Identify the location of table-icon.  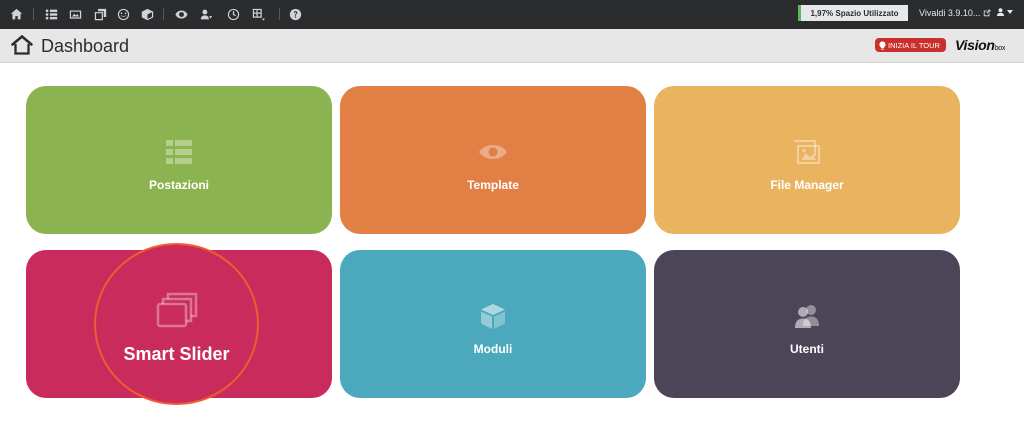
(179, 152).